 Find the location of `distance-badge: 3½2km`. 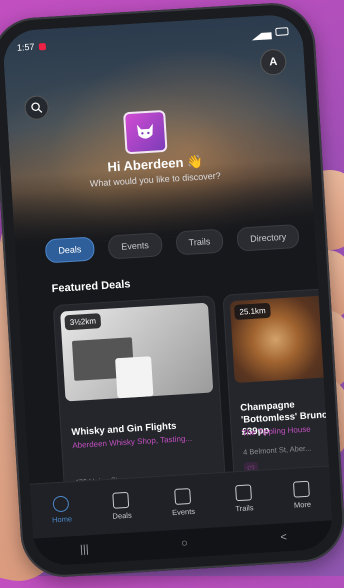

distance-badge: 3½2km is located at coordinates (83, 322).